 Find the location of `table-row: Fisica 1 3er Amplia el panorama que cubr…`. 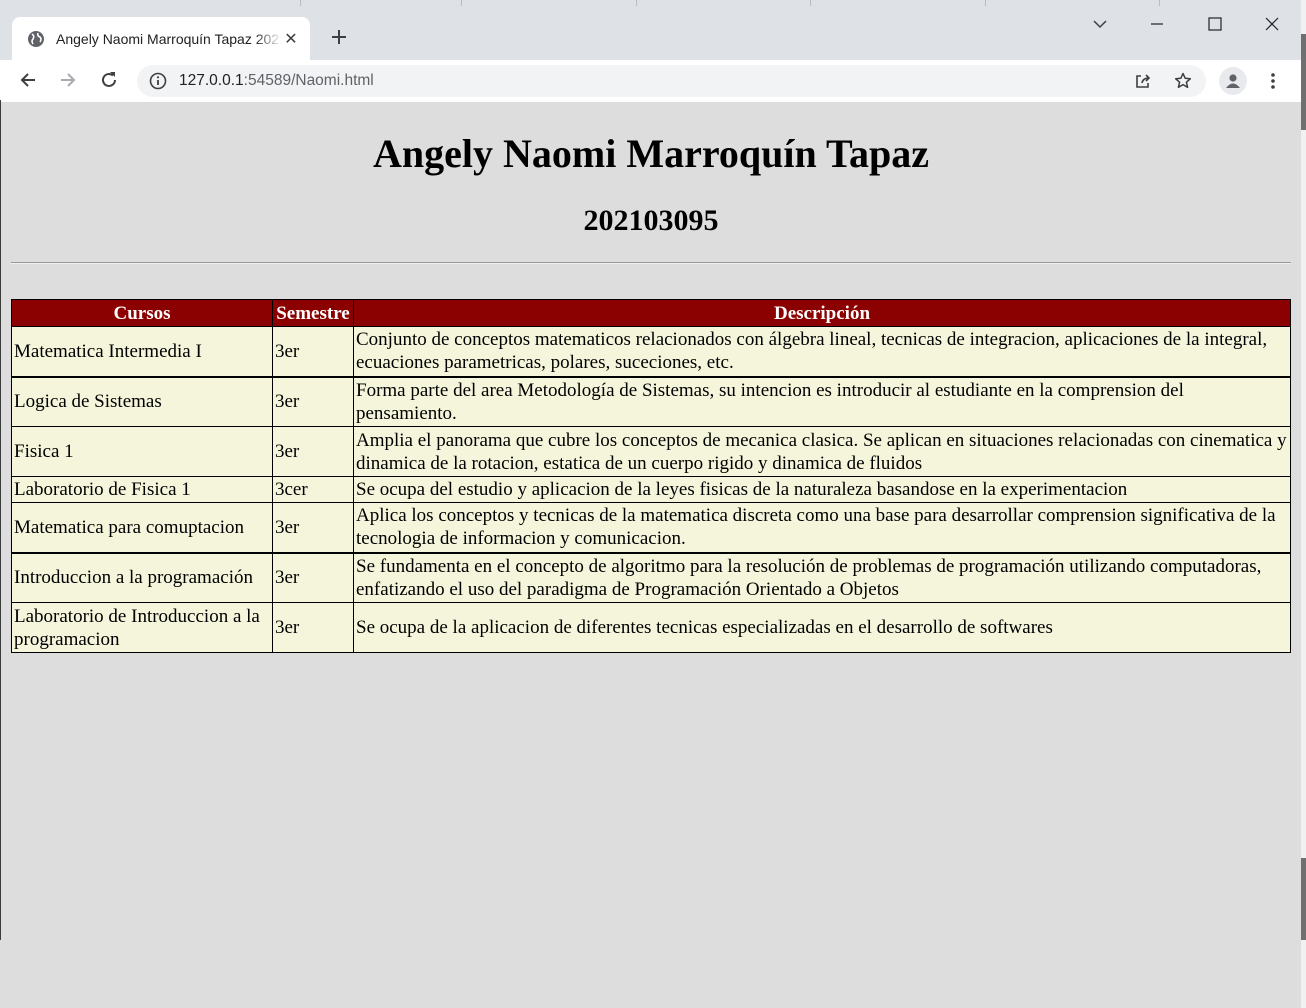

table-row: Fisica 1 3er Amplia el panorama que cubr… is located at coordinates (651, 451).